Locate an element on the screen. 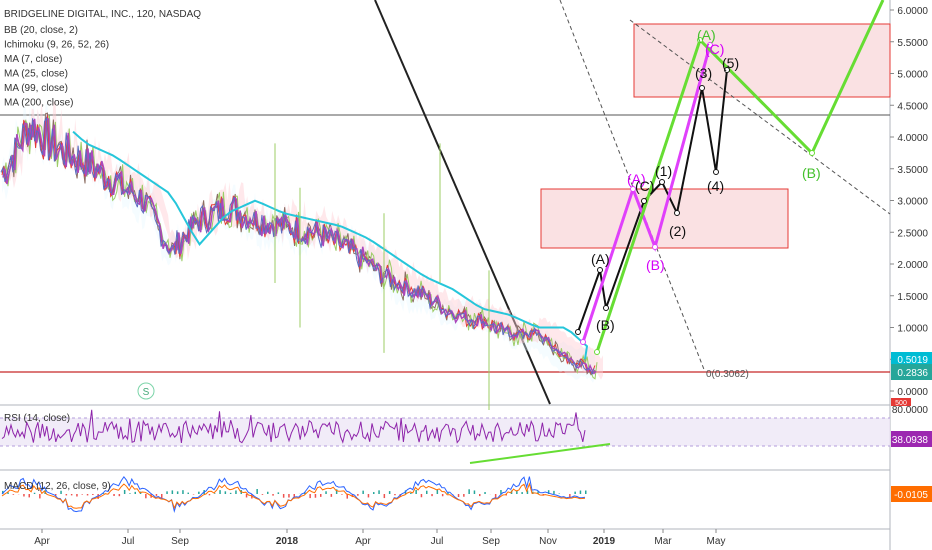 Image resolution: width=932 pixels, height=550 pixels. rsi-divergence-line is located at coordinates (540, 453).